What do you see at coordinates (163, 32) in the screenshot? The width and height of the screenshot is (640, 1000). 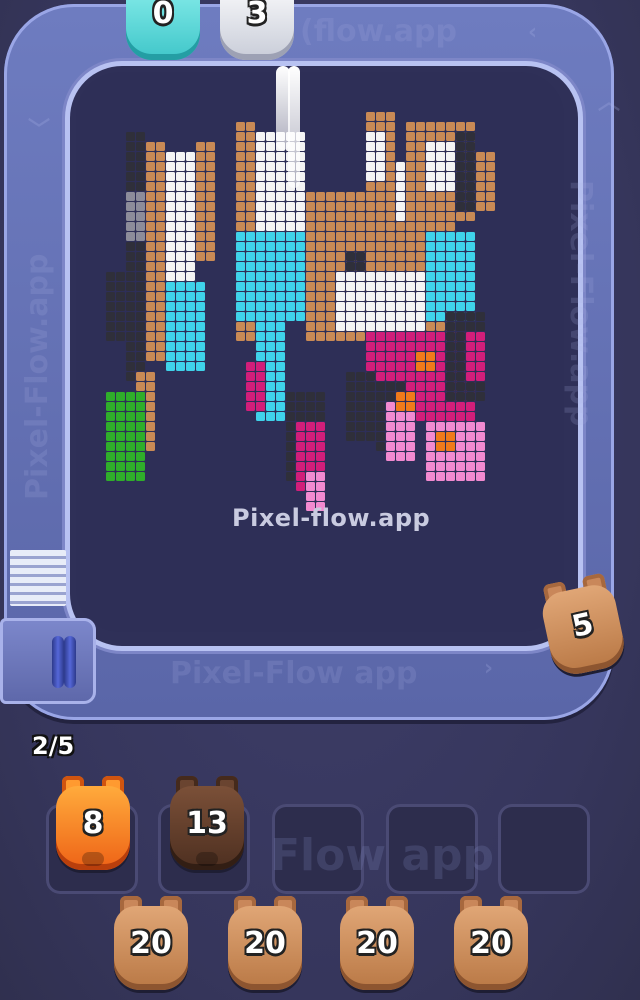 I see `track-pig-cyan: 0` at bounding box center [163, 32].